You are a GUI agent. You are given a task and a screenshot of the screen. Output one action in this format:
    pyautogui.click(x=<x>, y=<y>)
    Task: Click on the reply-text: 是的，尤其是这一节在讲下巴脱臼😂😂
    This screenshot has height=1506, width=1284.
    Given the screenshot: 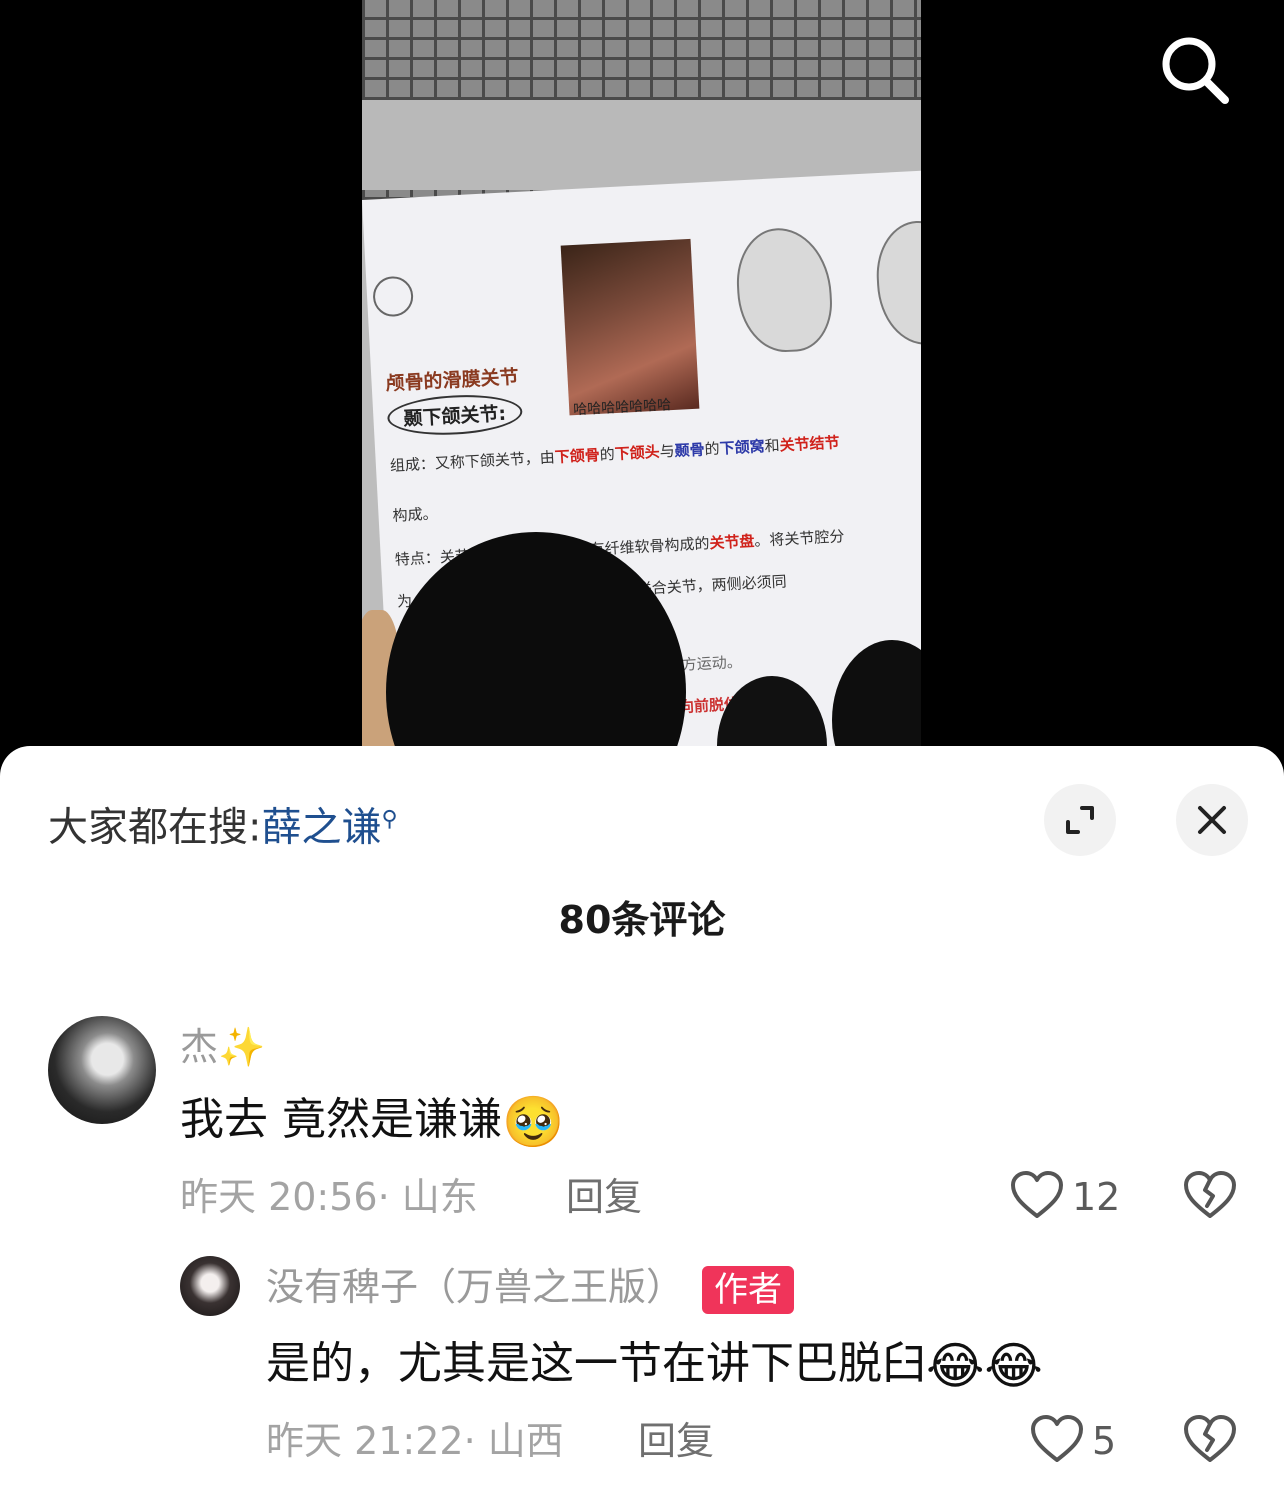 What is the action you would take?
    pyautogui.click(x=654, y=1366)
    